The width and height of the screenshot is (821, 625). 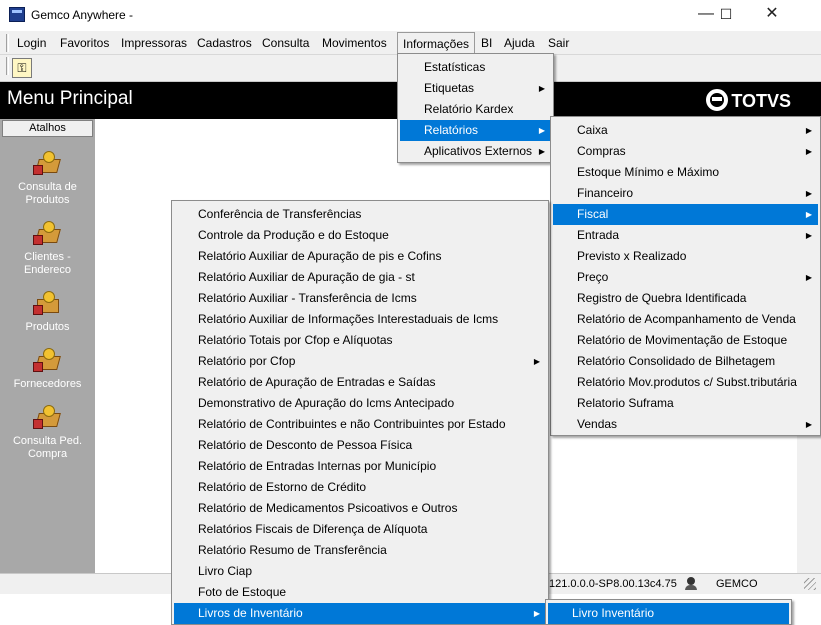 What do you see at coordinates (47, 128) in the screenshot?
I see `sidebar-heading: Atalhos` at bounding box center [47, 128].